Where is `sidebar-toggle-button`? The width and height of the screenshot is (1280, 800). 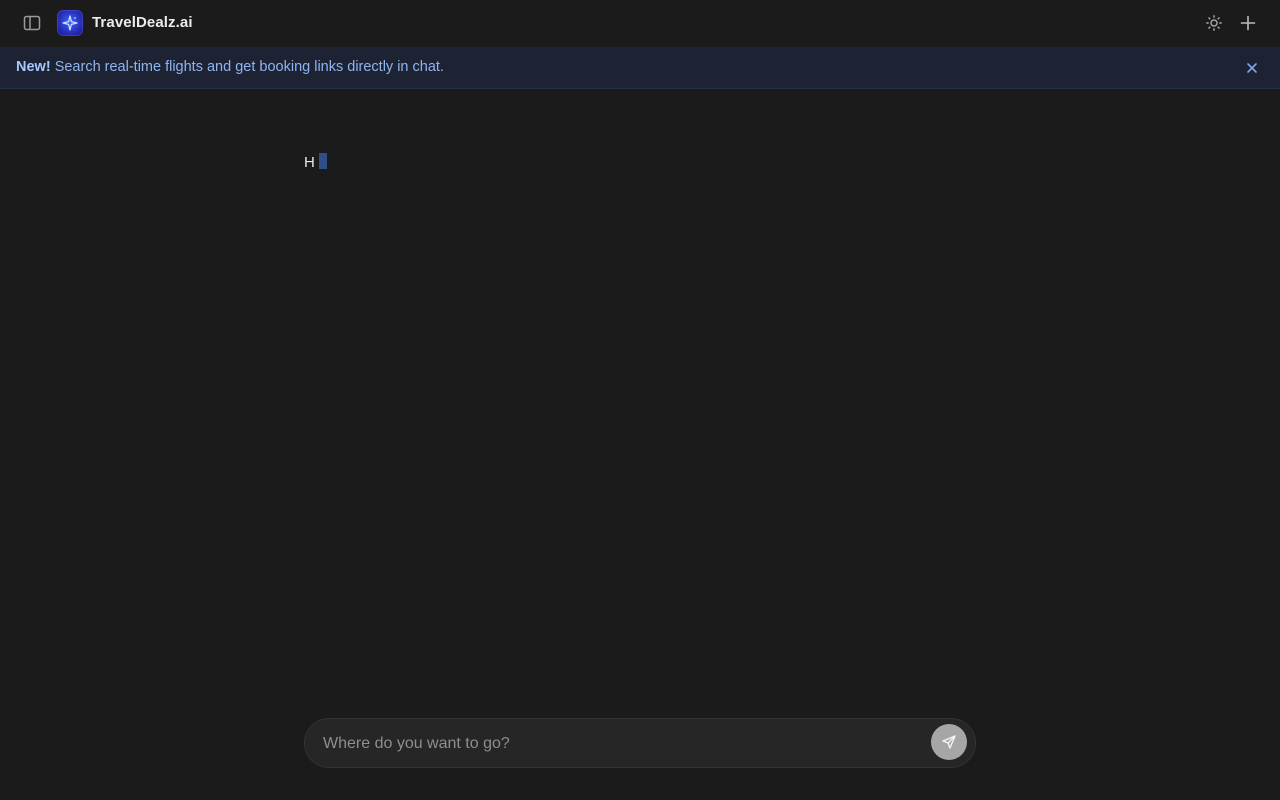
sidebar-toggle-button is located at coordinates (32, 23).